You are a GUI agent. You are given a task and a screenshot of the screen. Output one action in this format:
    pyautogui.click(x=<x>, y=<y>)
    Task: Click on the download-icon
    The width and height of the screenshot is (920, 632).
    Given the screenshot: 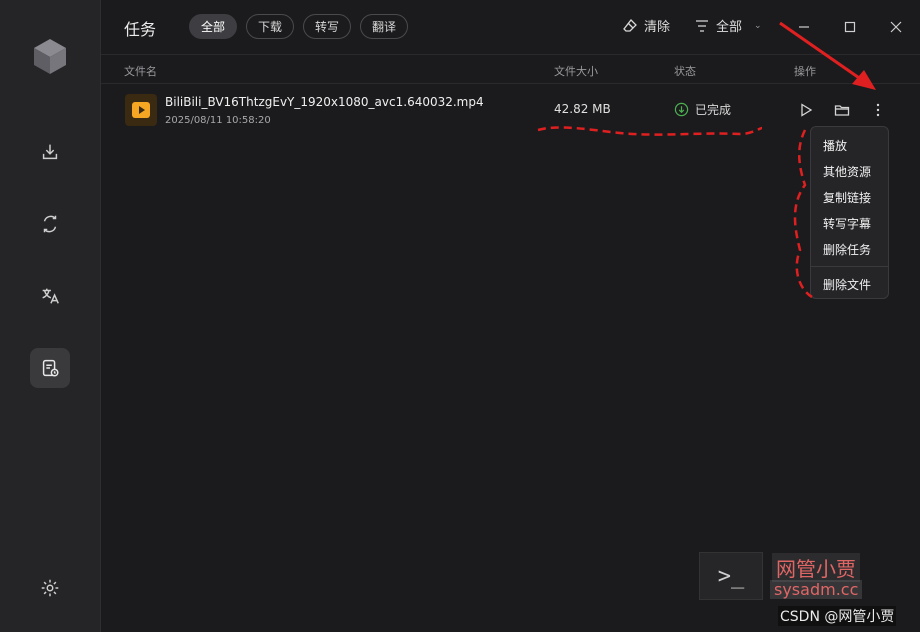 What is the action you would take?
    pyautogui.click(x=50, y=152)
    